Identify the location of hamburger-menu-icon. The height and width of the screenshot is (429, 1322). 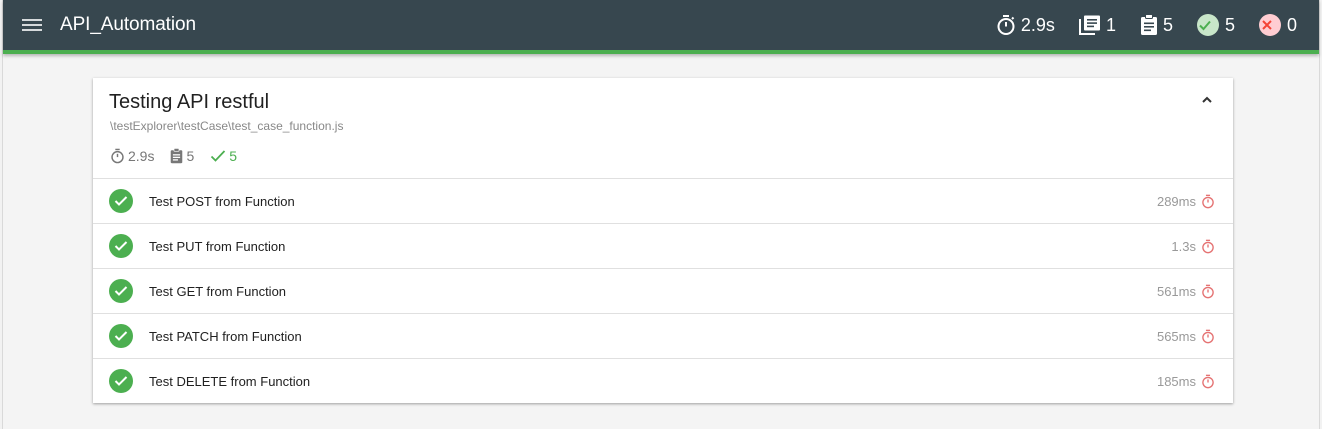
(32, 25).